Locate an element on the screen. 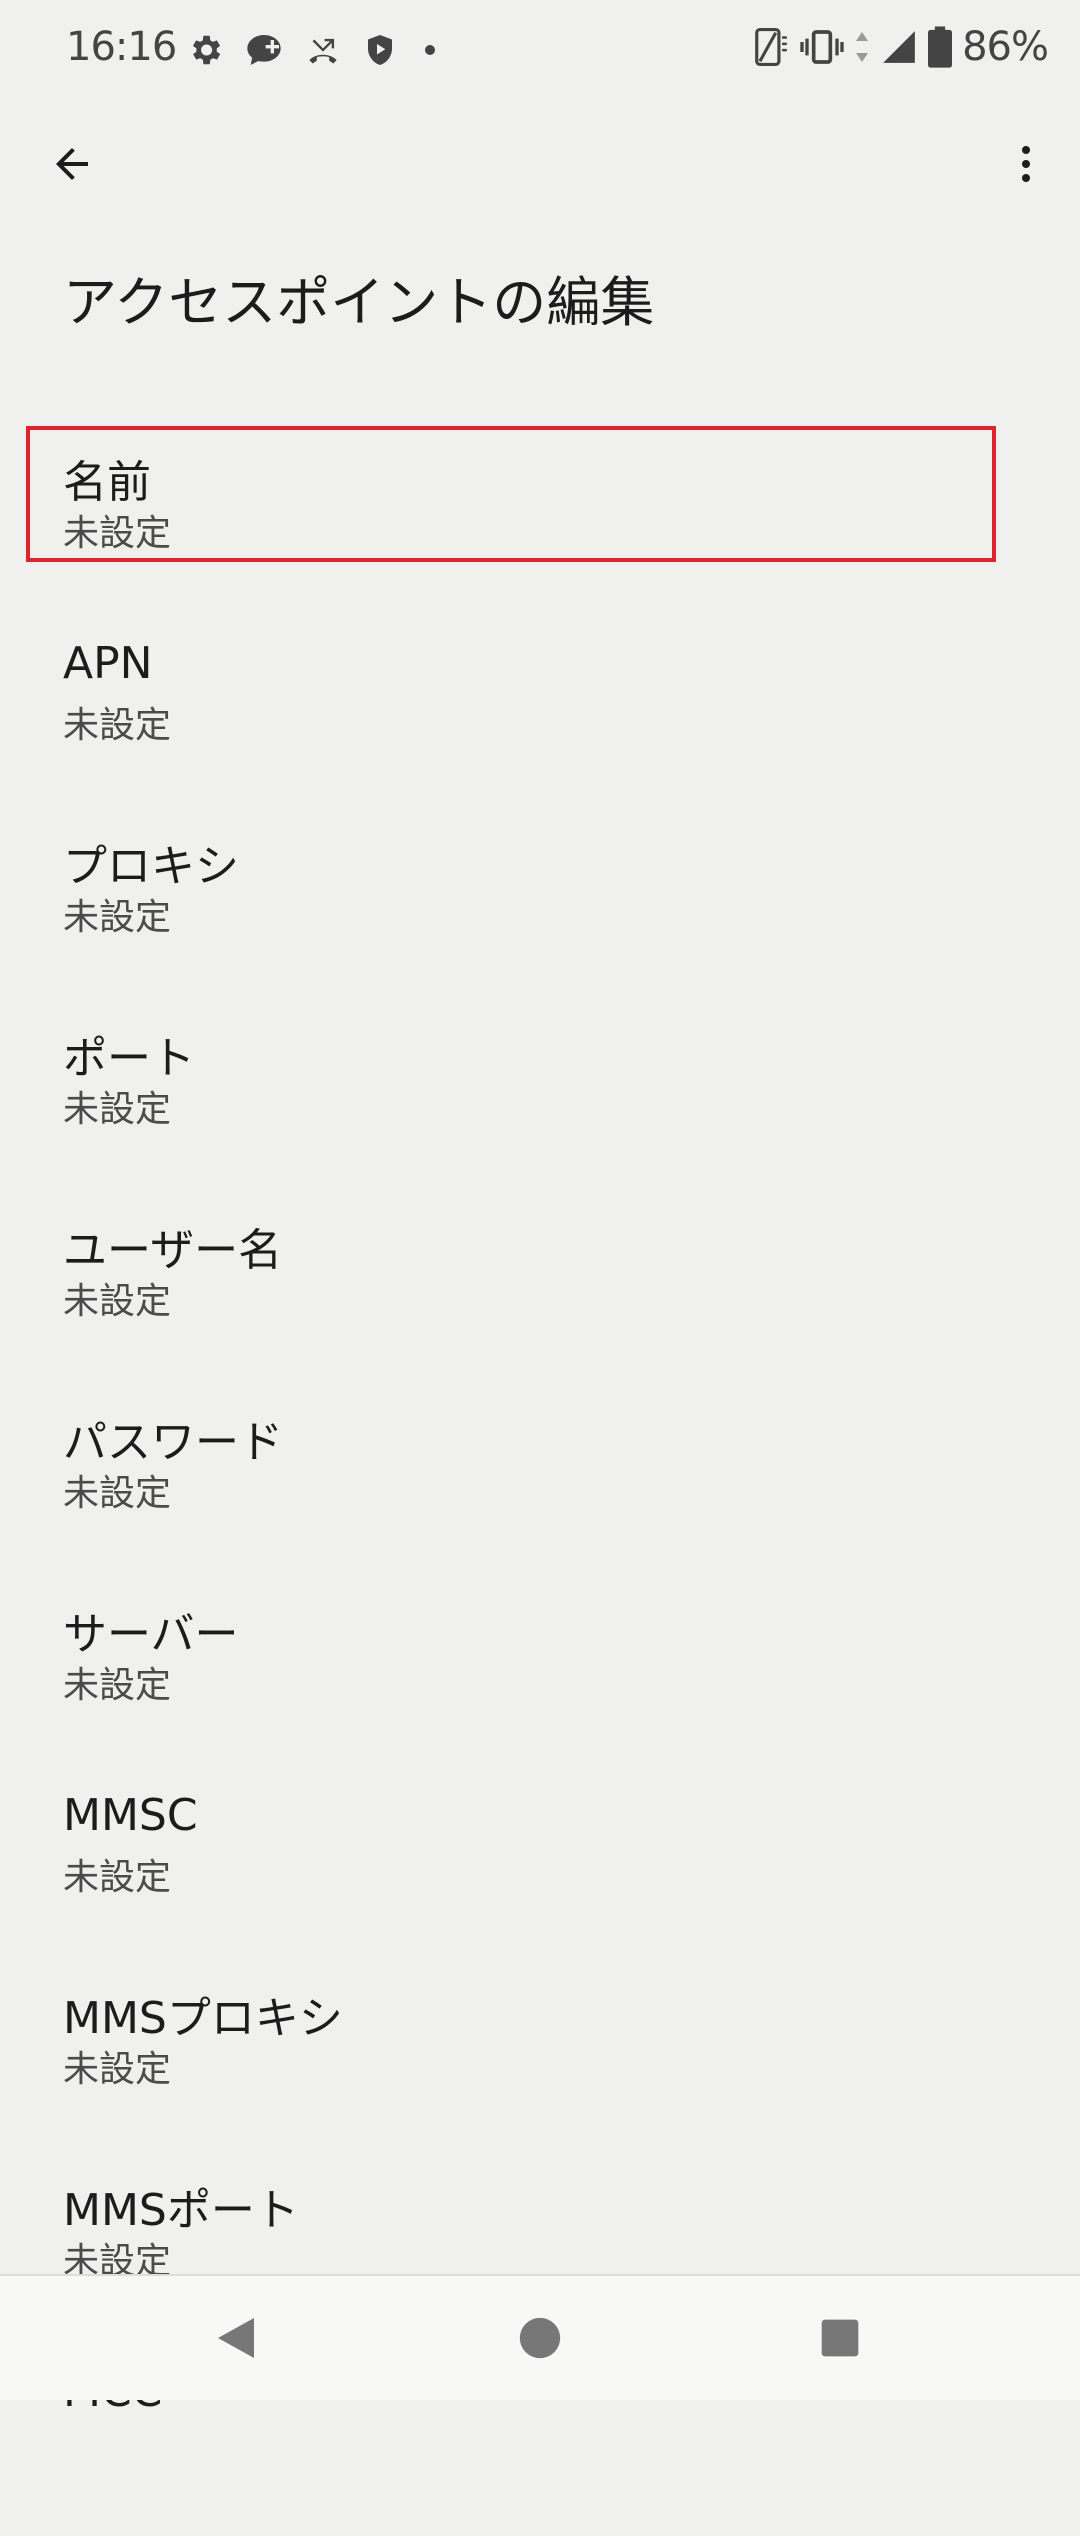 Image resolution: width=1080 pixels, height=2536 pixels. nav-home-circle-icon is located at coordinates (540, 2338).